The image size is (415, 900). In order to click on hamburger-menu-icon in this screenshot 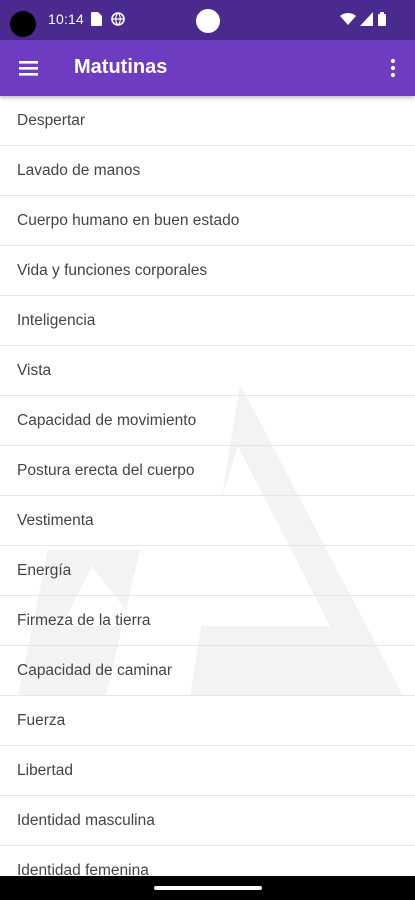, I will do `click(29, 68)`.